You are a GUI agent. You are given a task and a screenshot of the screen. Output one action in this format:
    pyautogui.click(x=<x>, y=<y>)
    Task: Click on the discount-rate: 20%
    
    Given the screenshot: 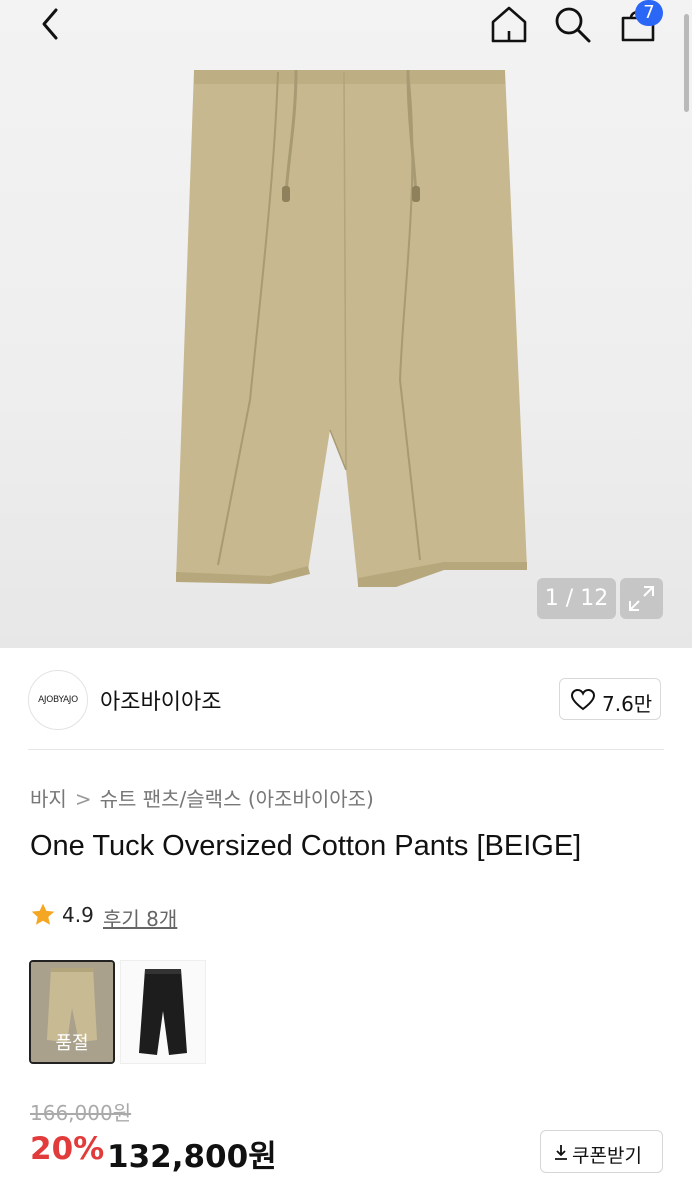 What is the action you would take?
    pyautogui.click(x=67, y=1149)
    